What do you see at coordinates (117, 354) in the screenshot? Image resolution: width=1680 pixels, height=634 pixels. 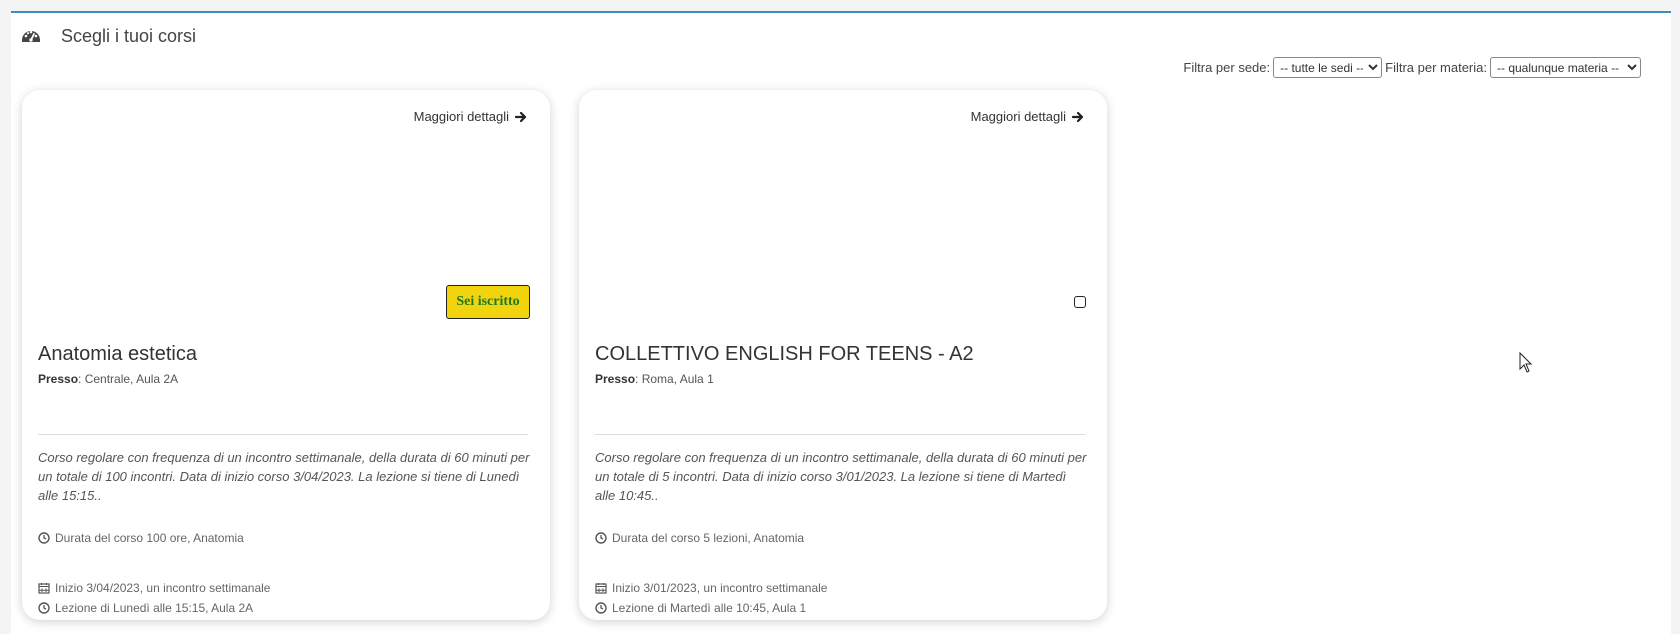 I see `course-title: Anatomia estetica` at bounding box center [117, 354].